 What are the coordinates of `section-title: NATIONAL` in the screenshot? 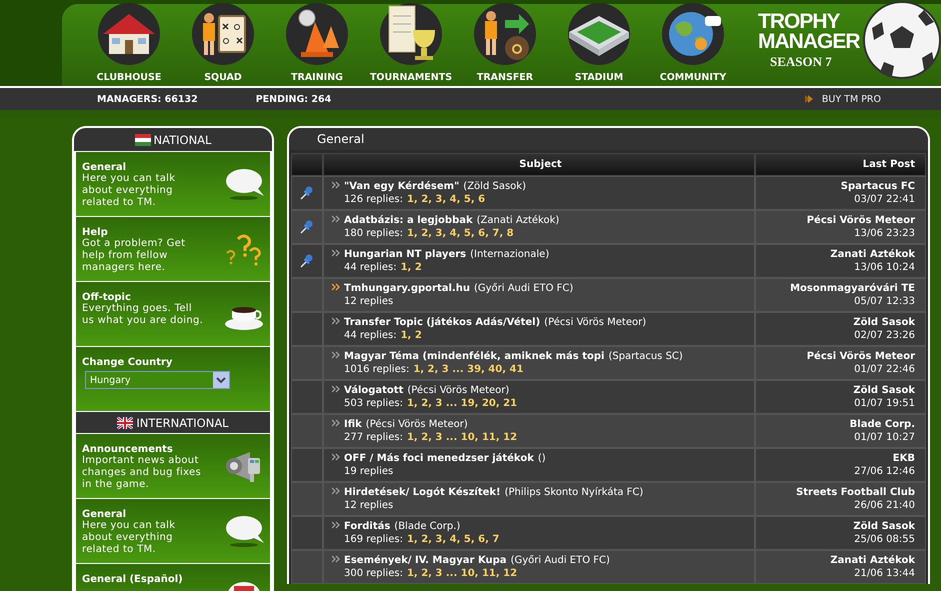 It's located at (183, 139).